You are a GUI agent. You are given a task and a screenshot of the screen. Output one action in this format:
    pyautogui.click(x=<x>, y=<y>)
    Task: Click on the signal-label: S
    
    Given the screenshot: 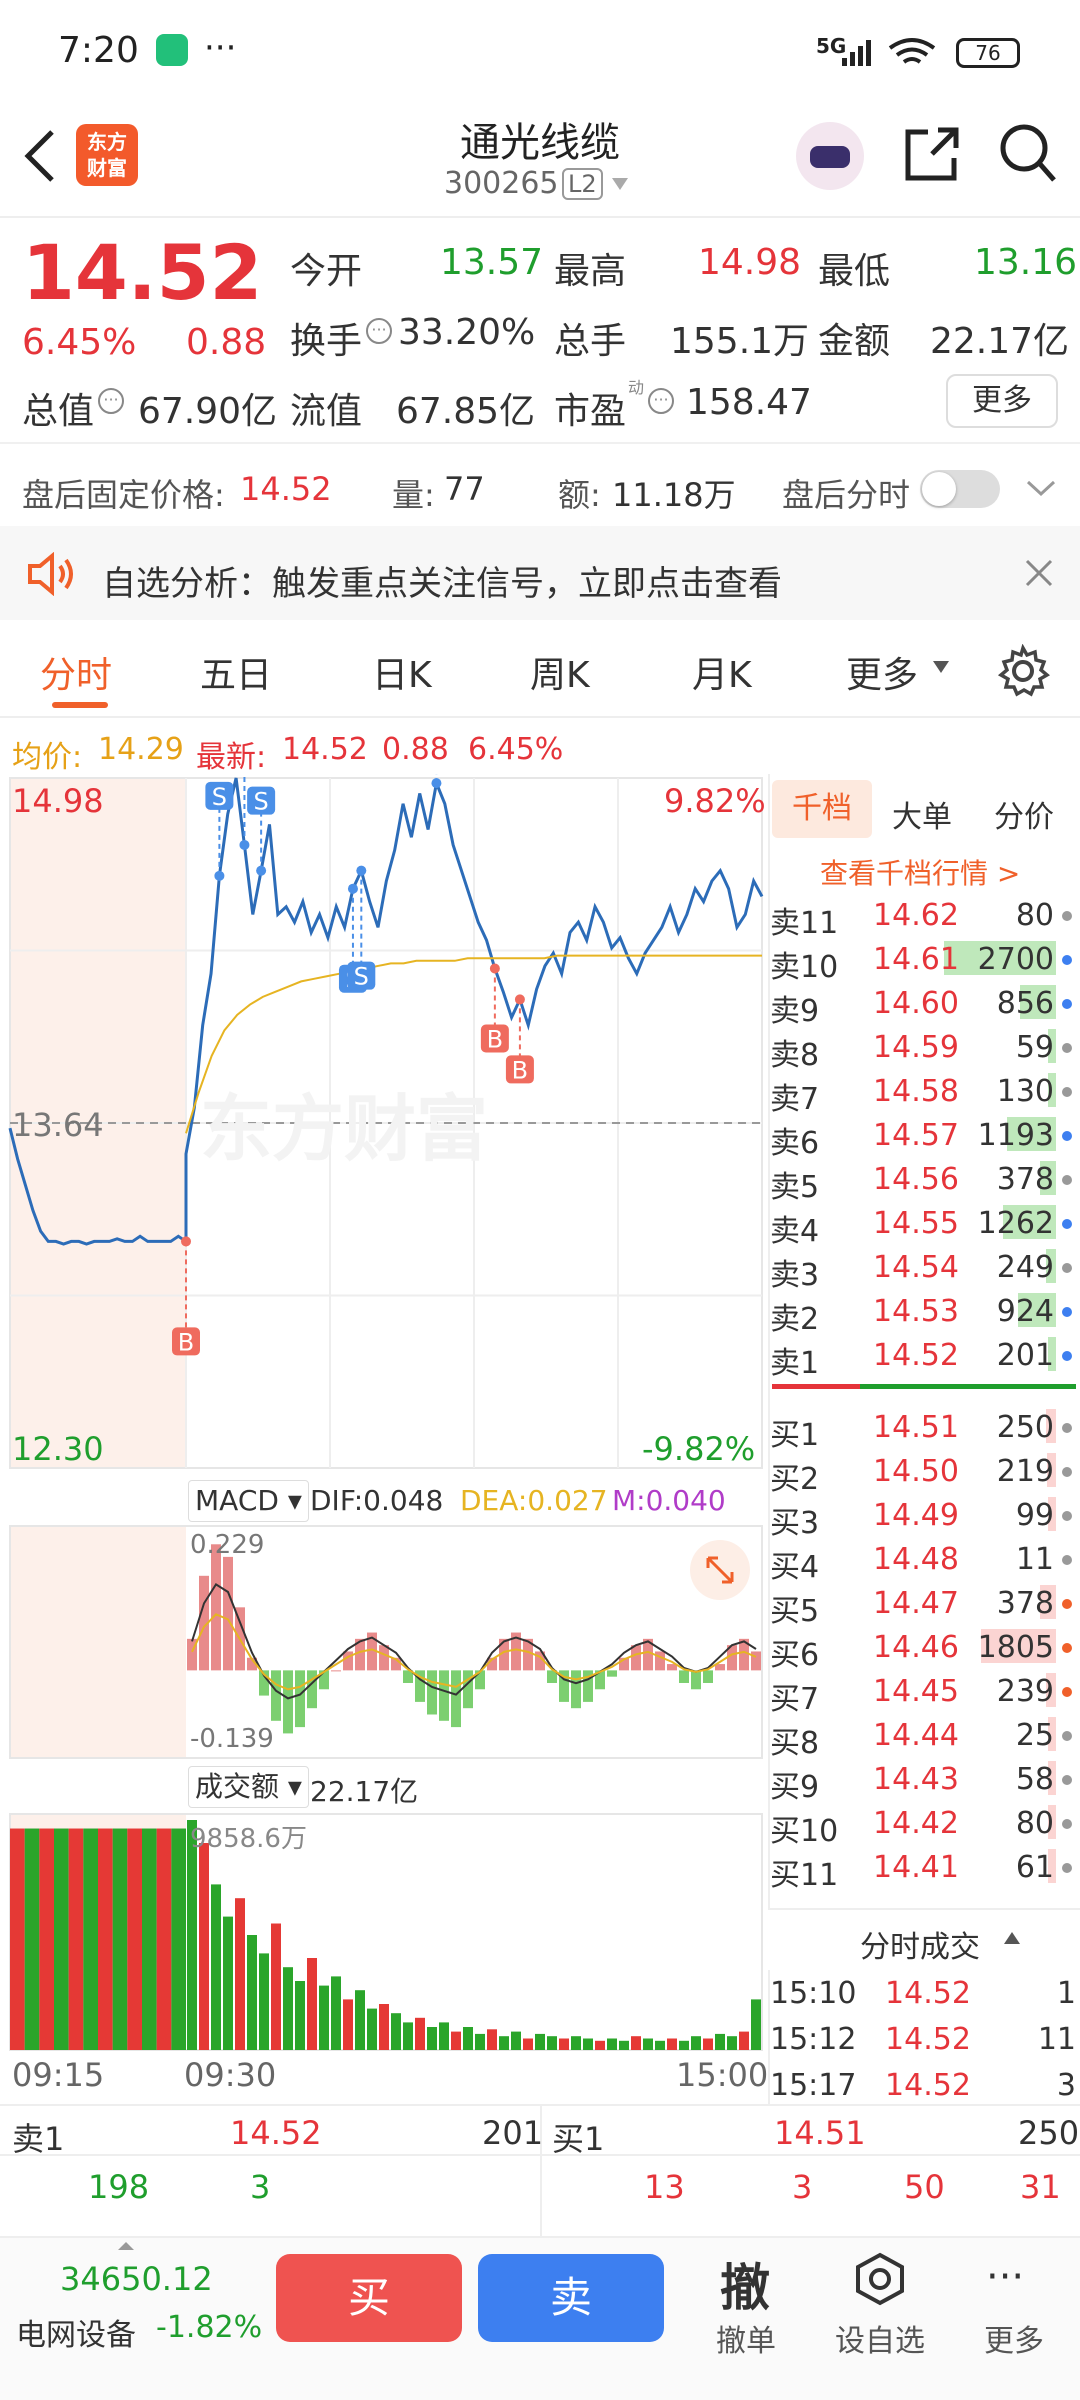 What is the action you would take?
    pyautogui.click(x=219, y=797)
    